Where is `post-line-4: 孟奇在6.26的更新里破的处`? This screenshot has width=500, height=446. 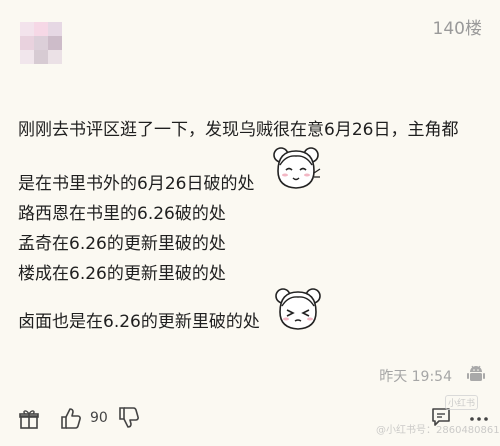 post-line-4: 孟奇在6.26的更新里破的处 is located at coordinates (122, 244).